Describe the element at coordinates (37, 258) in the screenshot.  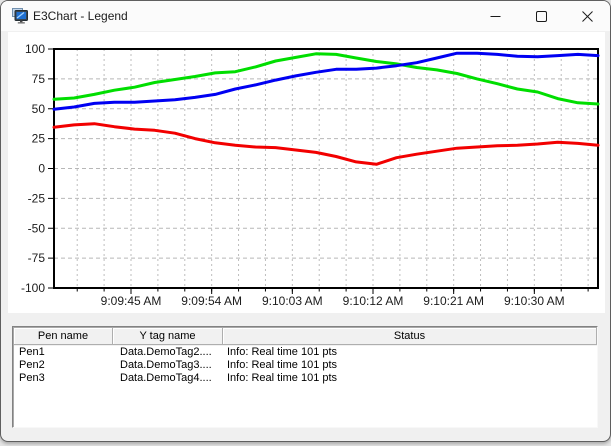
I see `y-tick-label: -75` at that location.